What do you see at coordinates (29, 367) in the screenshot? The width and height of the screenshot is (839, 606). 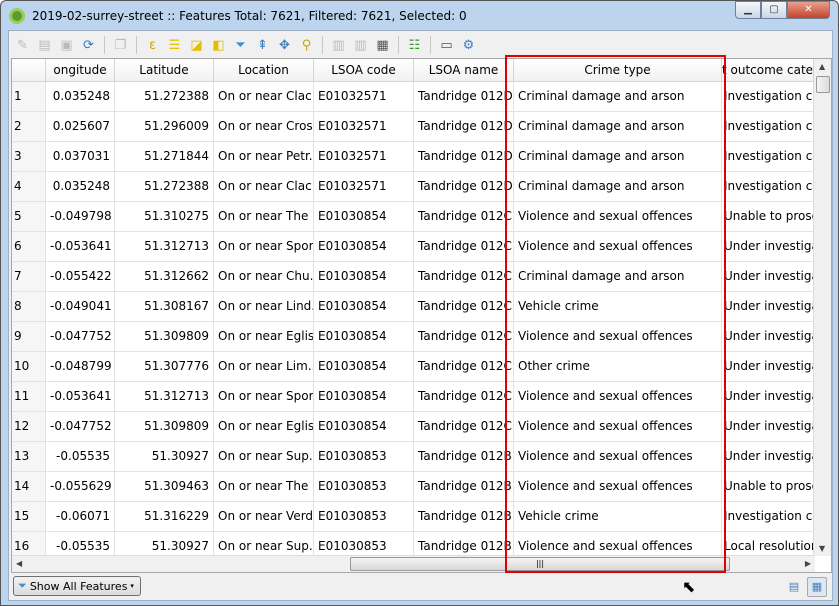 I see `row-header: 10` at bounding box center [29, 367].